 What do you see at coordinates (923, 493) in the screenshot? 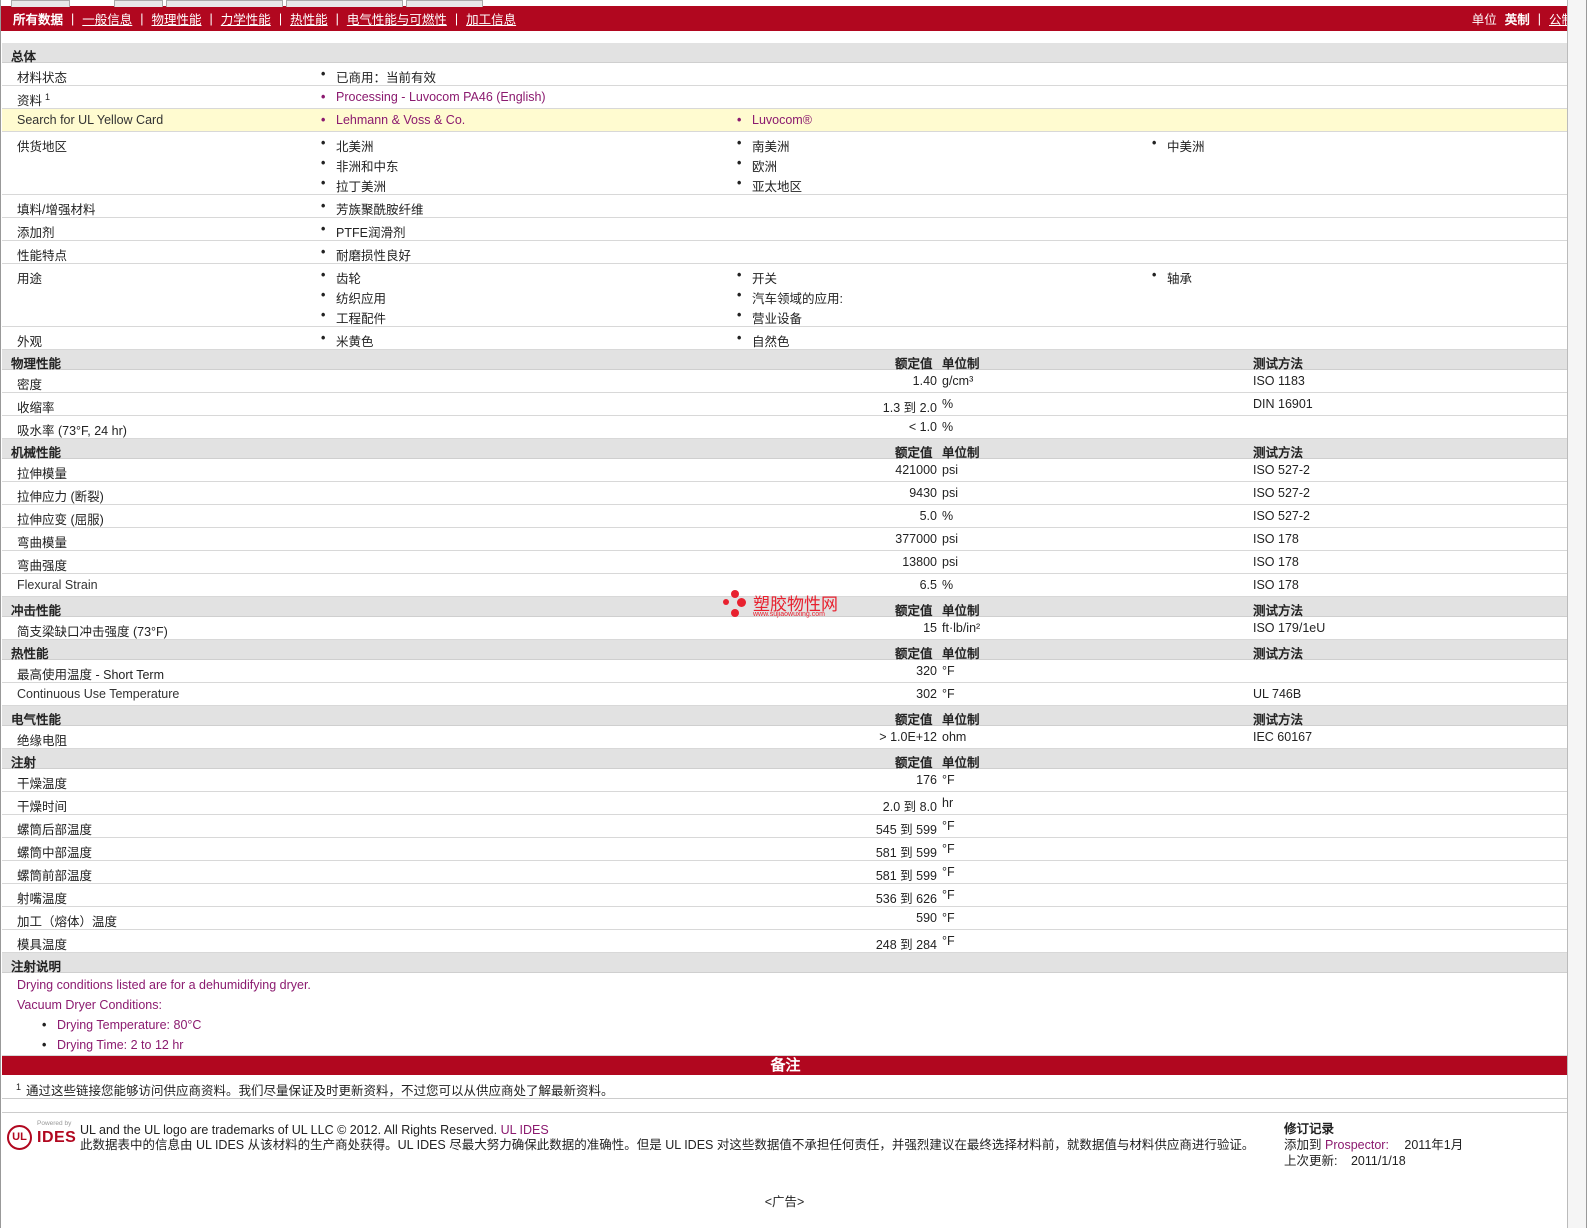
I see `row-value: 9430` at bounding box center [923, 493].